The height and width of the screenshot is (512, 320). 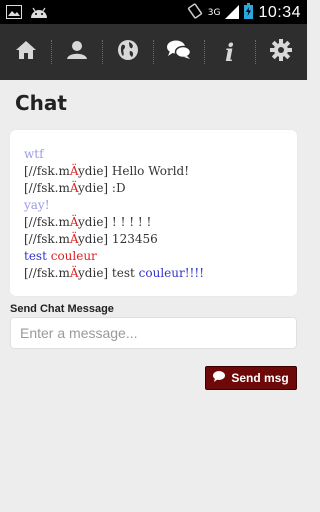 I want to click on chat-message: [//fsk.mÄydie] 123456, so click(x=153, y=239).